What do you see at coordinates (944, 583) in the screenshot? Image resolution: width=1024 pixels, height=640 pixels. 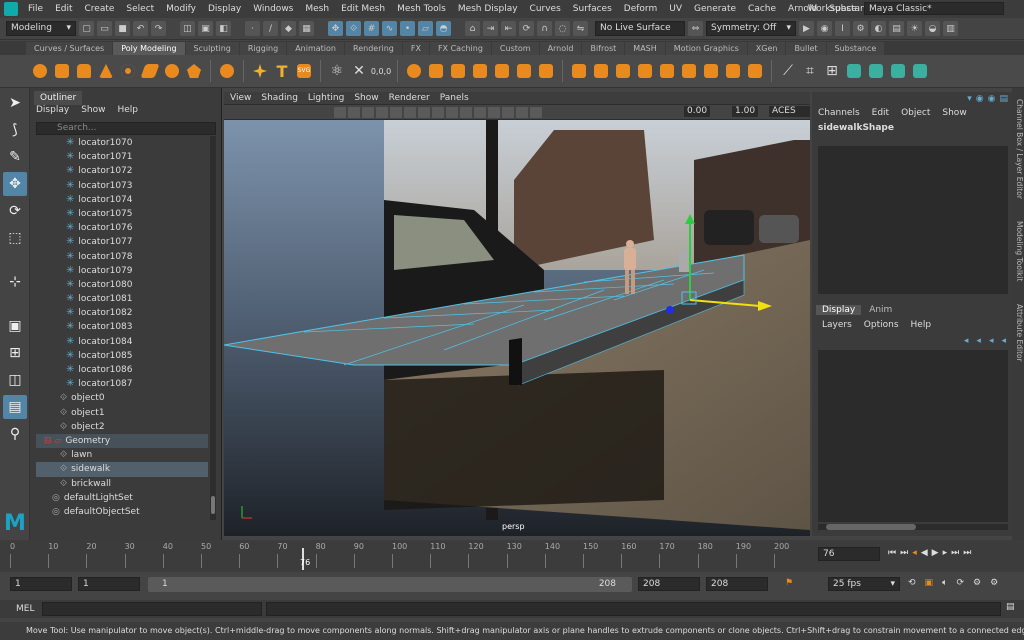 I see `sound-icon: 🔈︎` at bounding box center [944, 583].